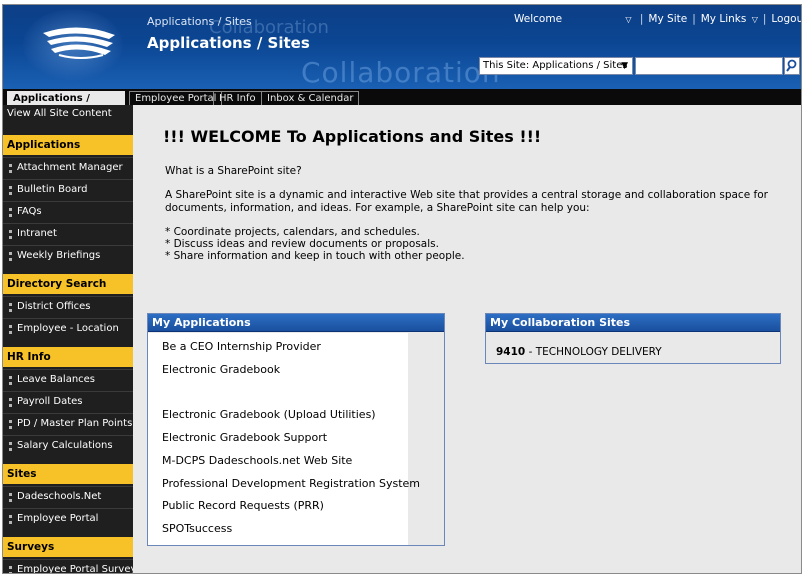  I want to click on nav-item-label: Payroll Dates, so click(50, 401).